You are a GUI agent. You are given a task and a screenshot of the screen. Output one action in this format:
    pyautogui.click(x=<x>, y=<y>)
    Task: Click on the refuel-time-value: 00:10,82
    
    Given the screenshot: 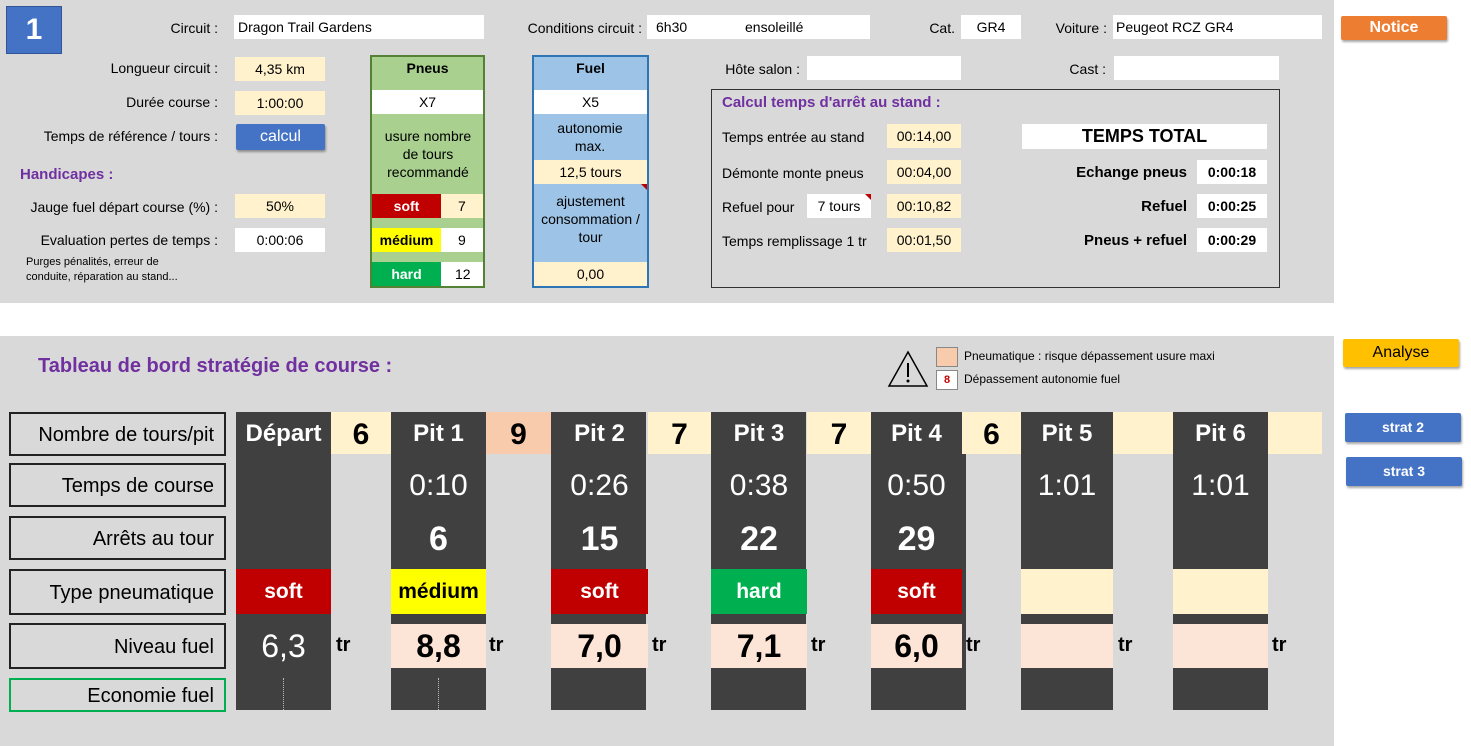 What is the action you would take?
    pyautogui.click(x=924, y=206)
    